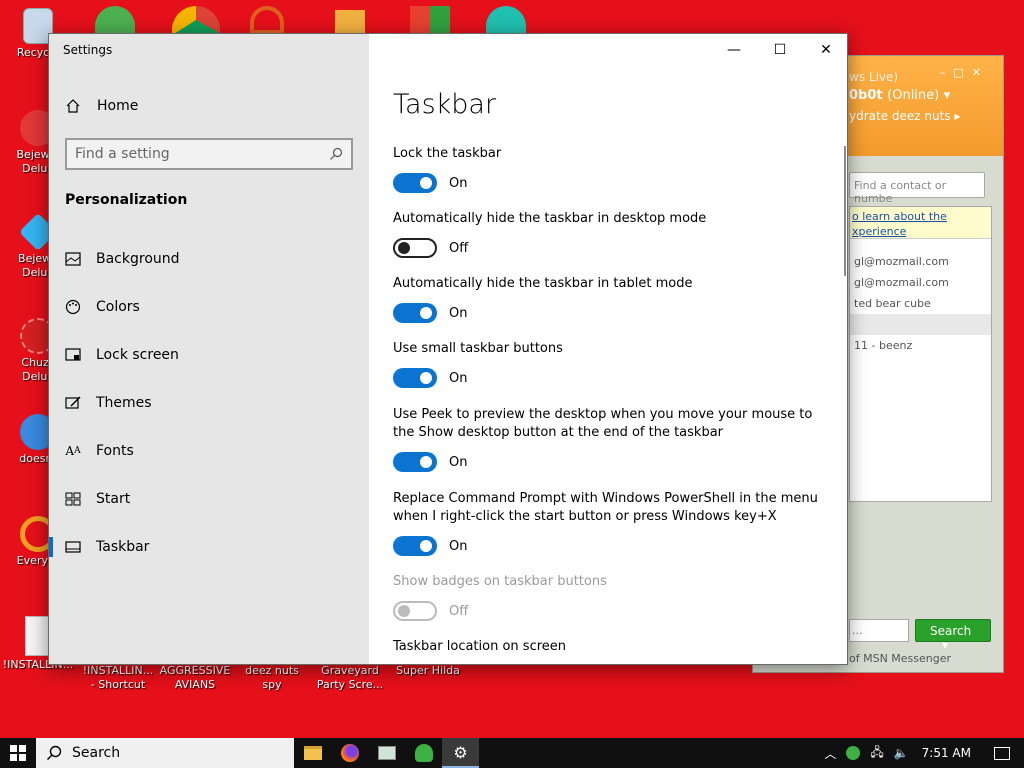  What do you see at coordinates (96, 753) in the screenshot?
I see `search-label: Search` at bounding box center [96, 753].